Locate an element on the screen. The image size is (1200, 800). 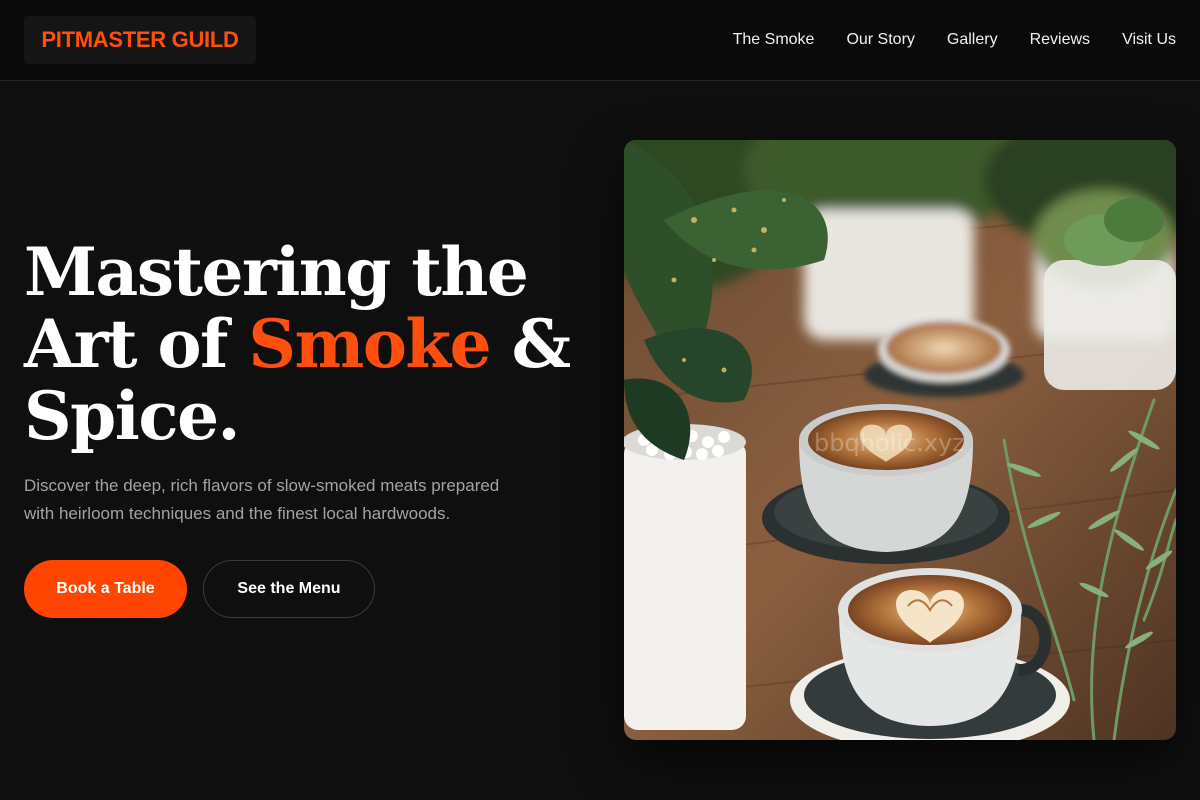
nav-link-visit-us: Visit Us is located at coordinates (1149, 40).